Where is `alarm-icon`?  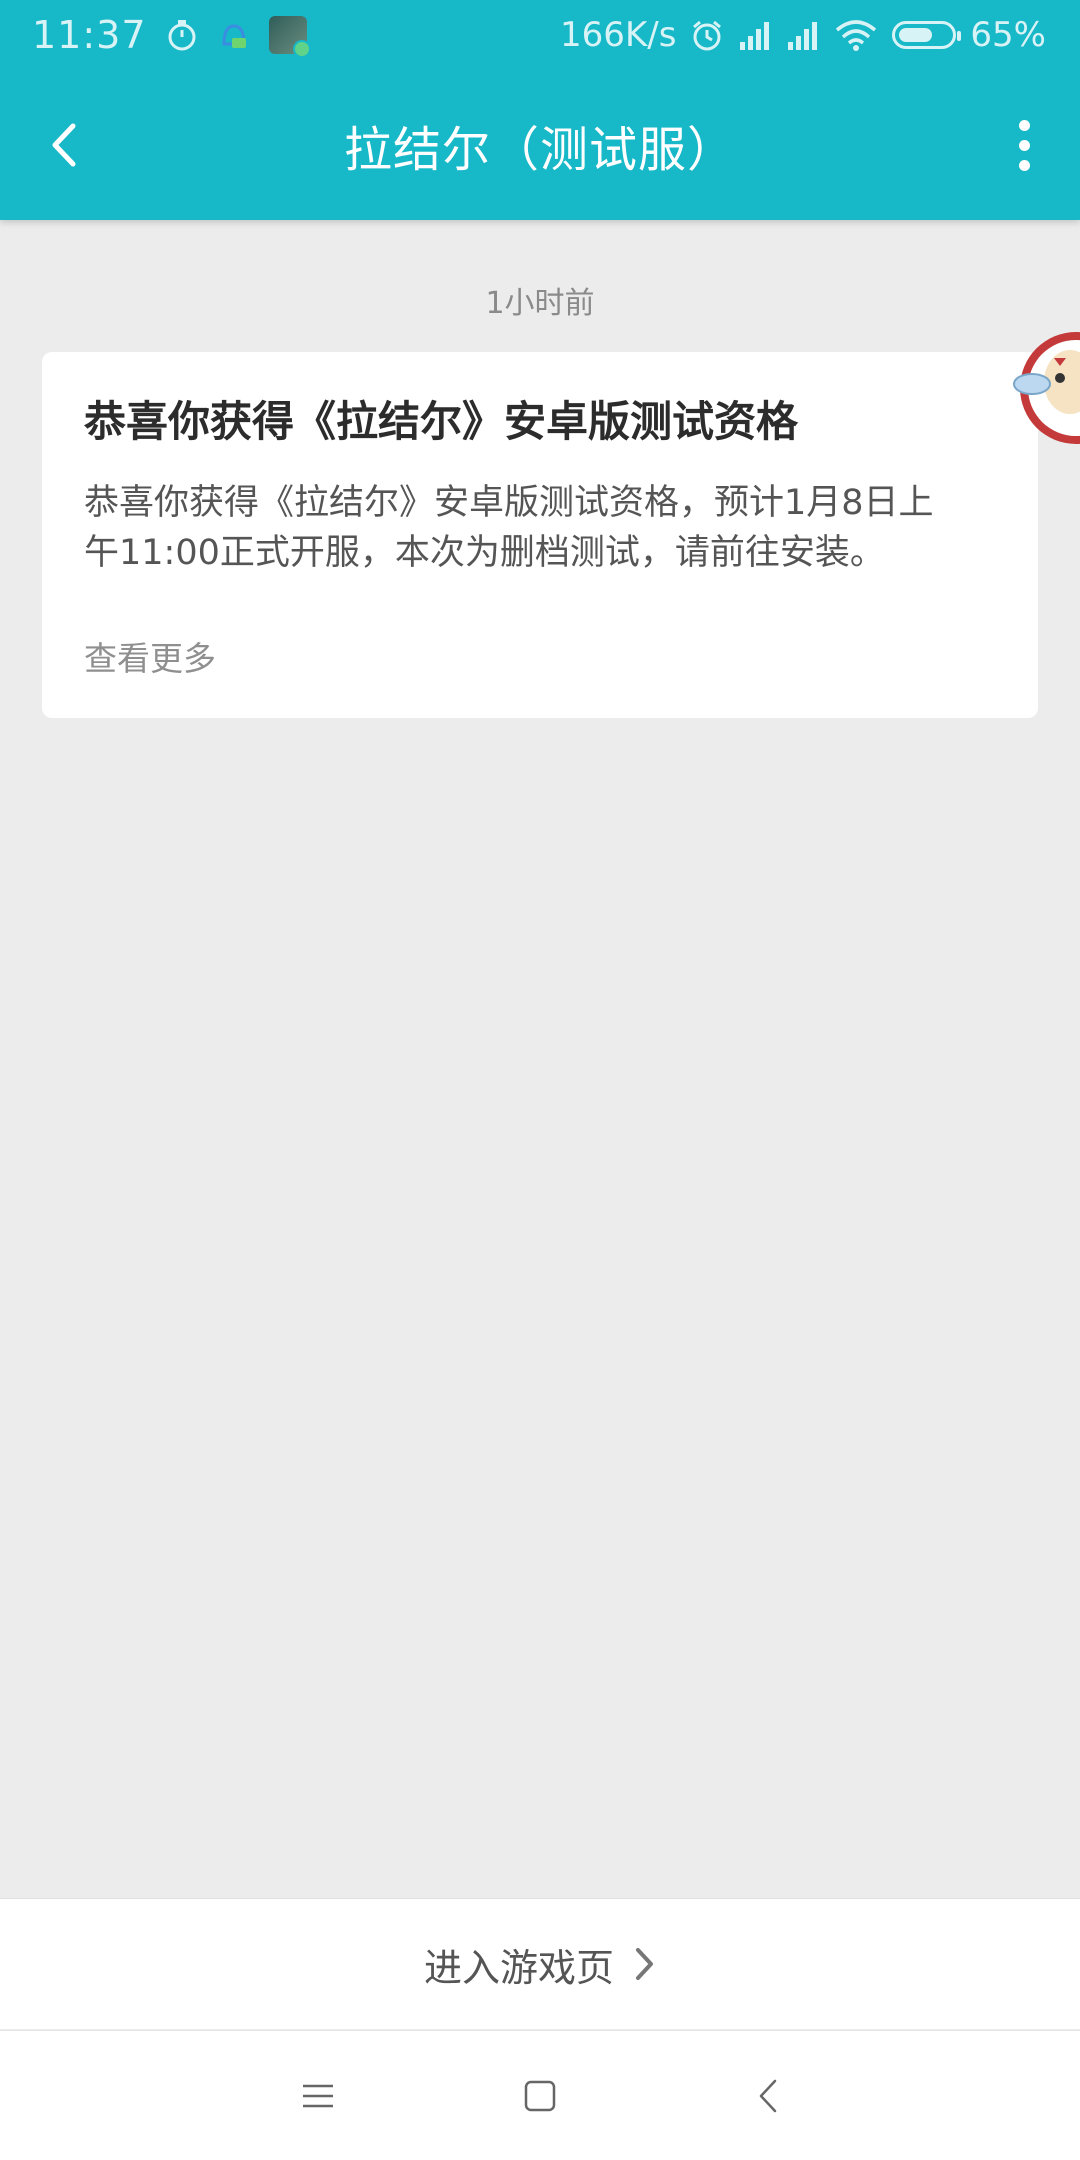
alarm-icon is located at coordinates (707, 35).